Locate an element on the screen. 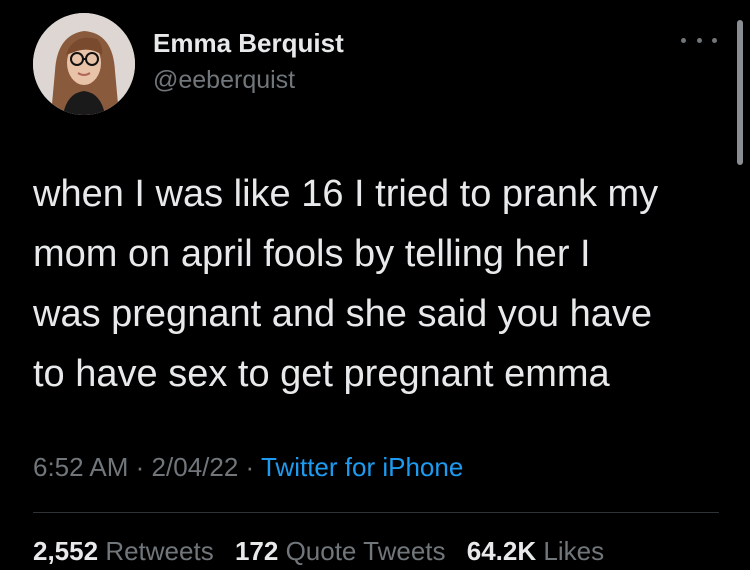  likes-count: 64.2K is located at coordinates (501, 551).